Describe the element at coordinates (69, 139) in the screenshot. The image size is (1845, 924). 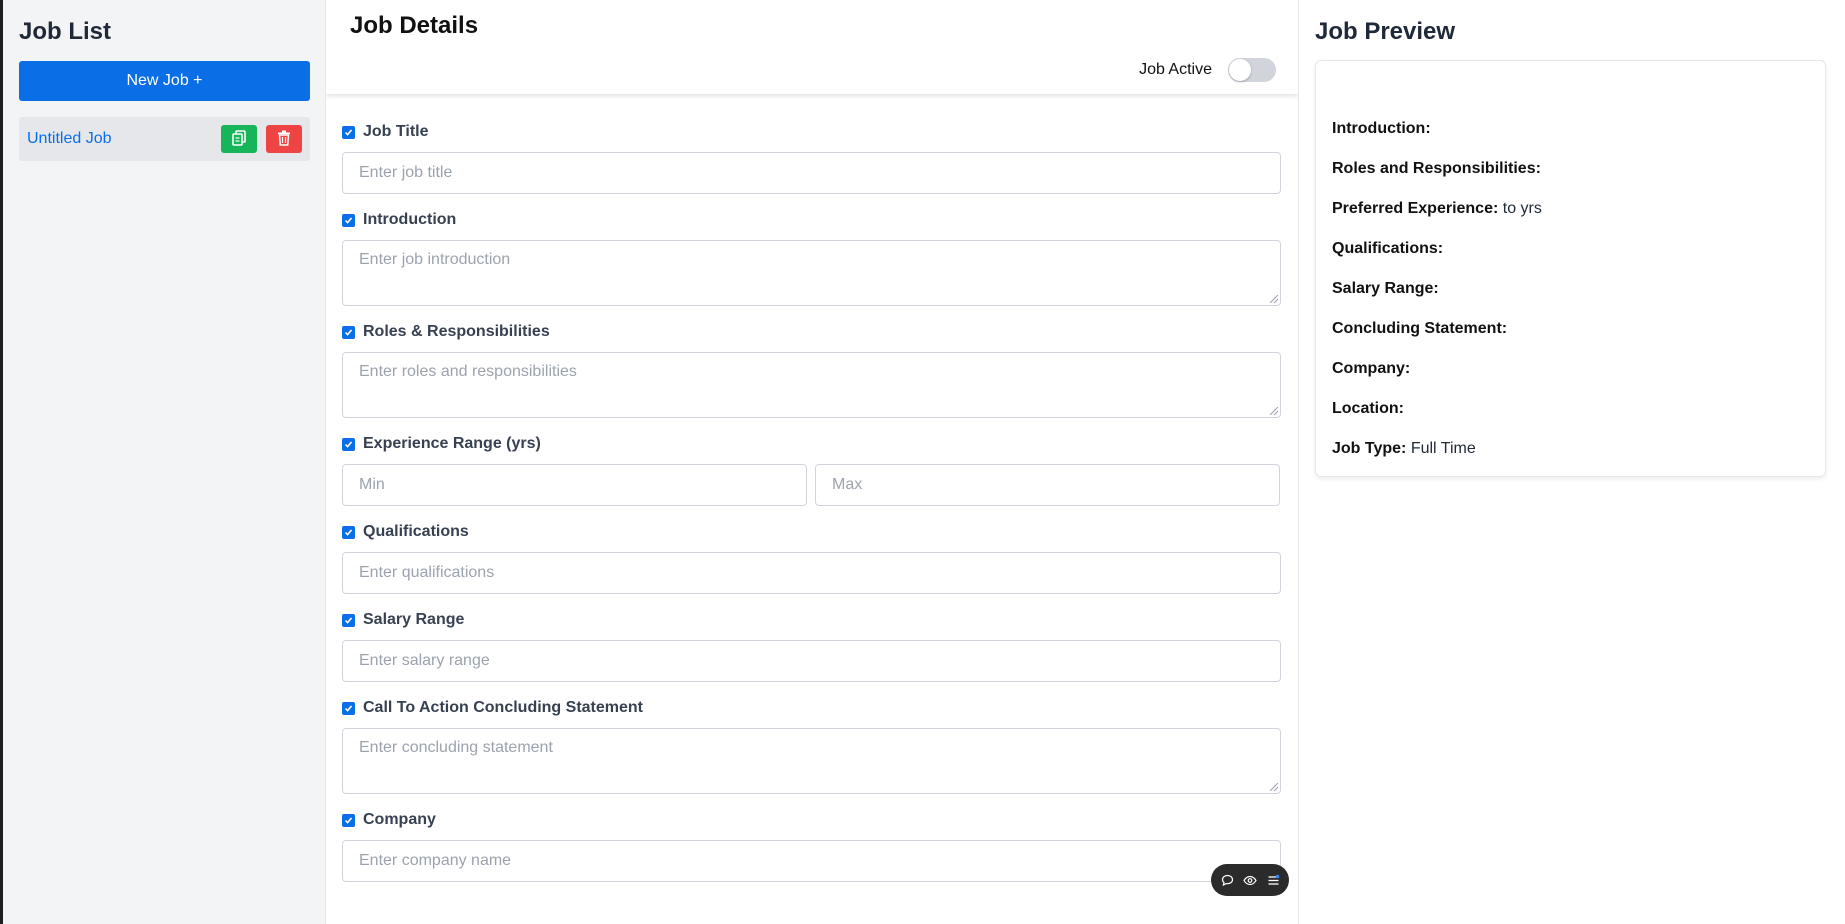
I see `job-name-link: Untitled Job` at that location.